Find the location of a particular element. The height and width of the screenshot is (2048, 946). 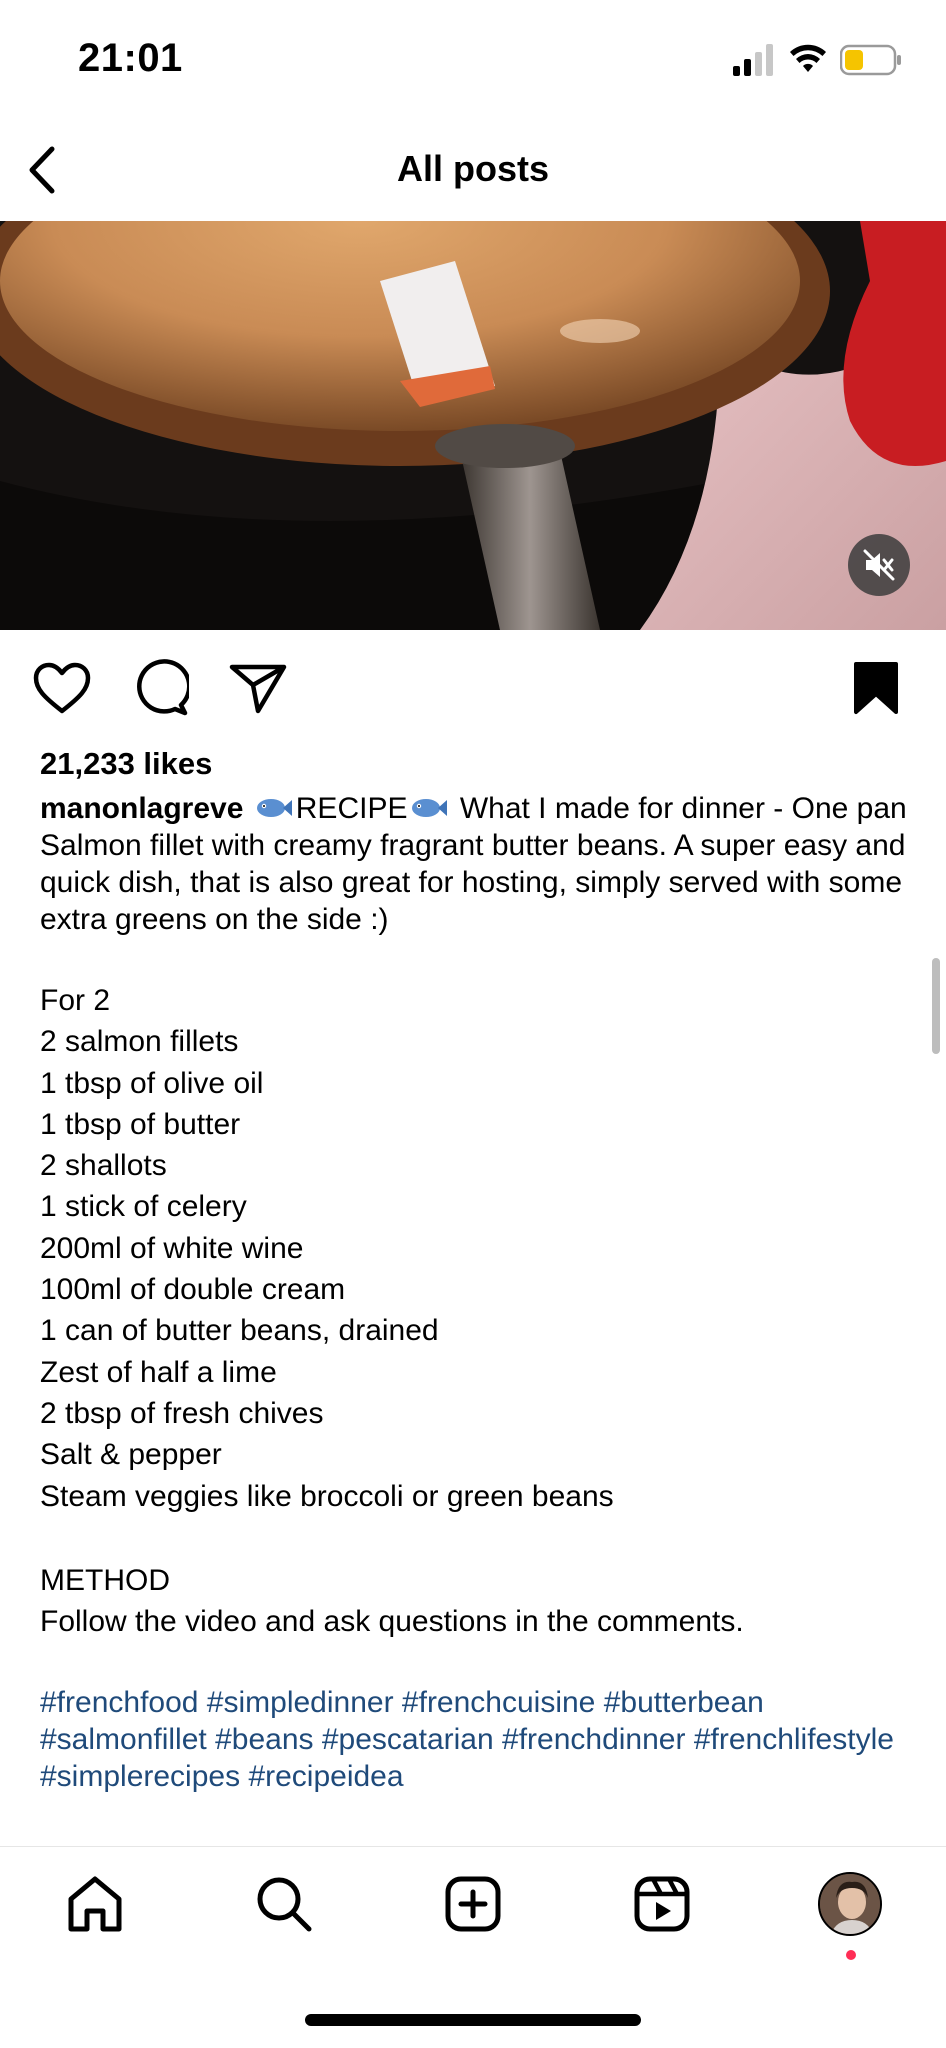

list-item: 100ml of double cream is located at coordinates (193, 1290).